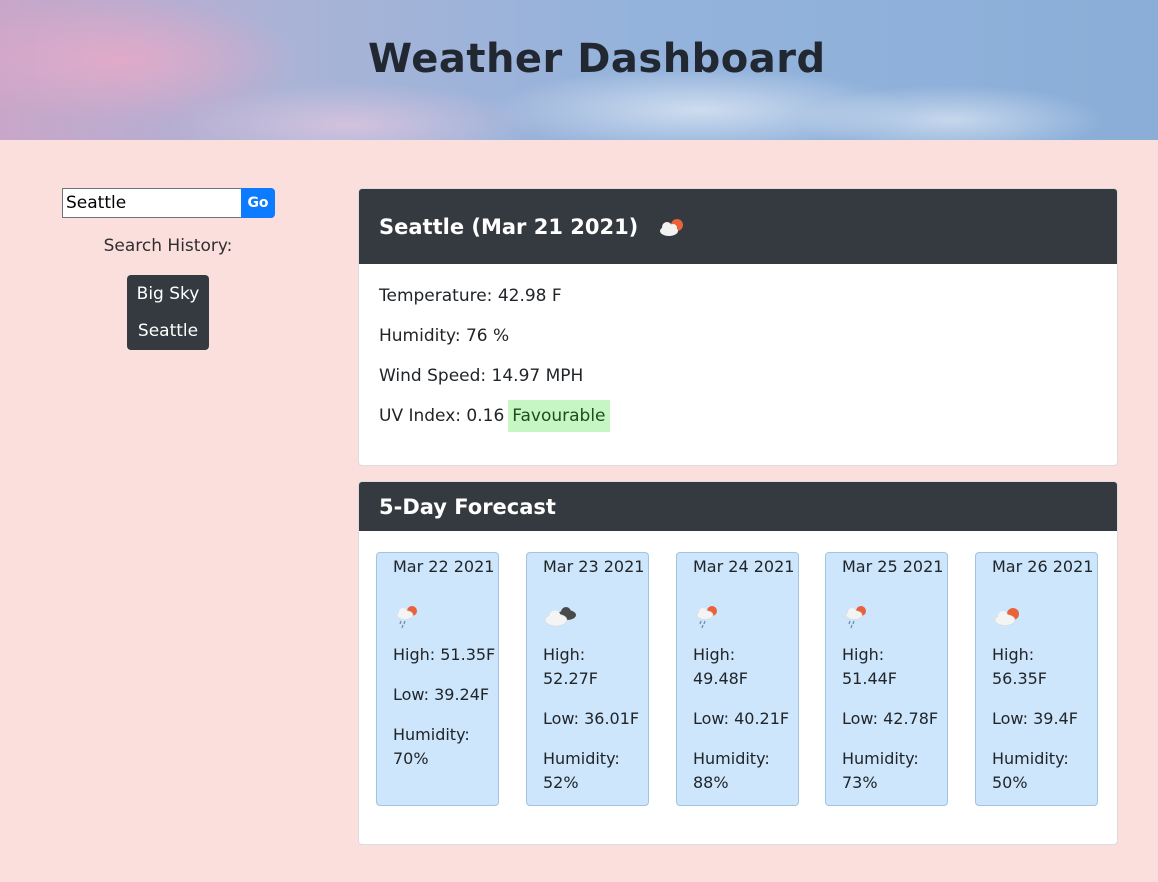 Image resolution: width=1158 pixels, height=882 pixels. Describe the element at coordinates (470, 296) in the screenshot. I see `temperature-value: Temperature: 42.98 F` at that location.